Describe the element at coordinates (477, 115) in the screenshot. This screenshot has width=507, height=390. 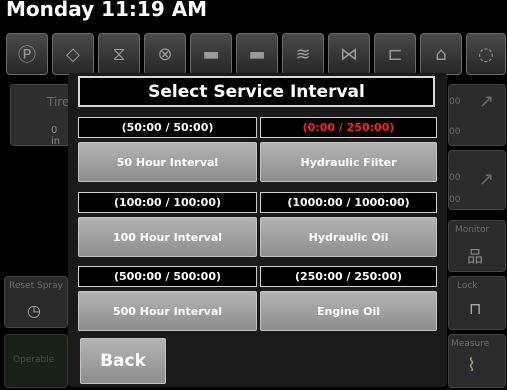
I see `gauge-panel-1: 00 00 ↗` at that location.